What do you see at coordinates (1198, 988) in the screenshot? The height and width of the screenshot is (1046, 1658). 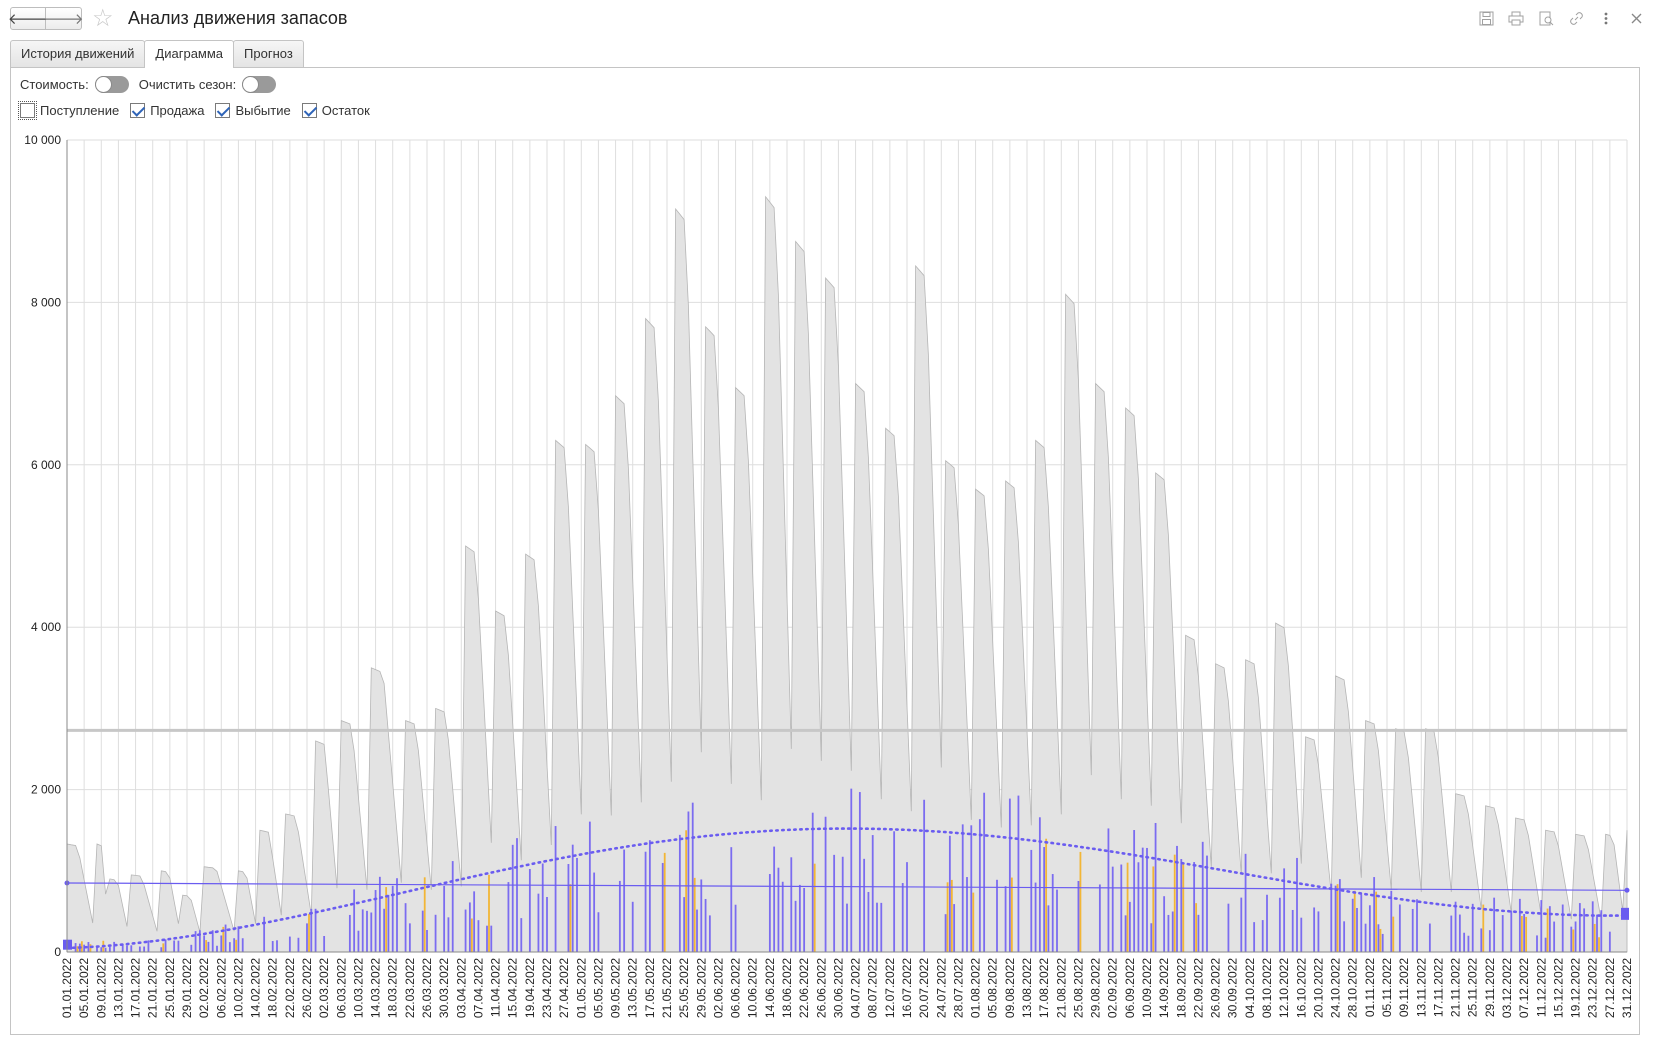 I see `x-tick-label: 22.09.2022` at bounding box center [1198, 988].